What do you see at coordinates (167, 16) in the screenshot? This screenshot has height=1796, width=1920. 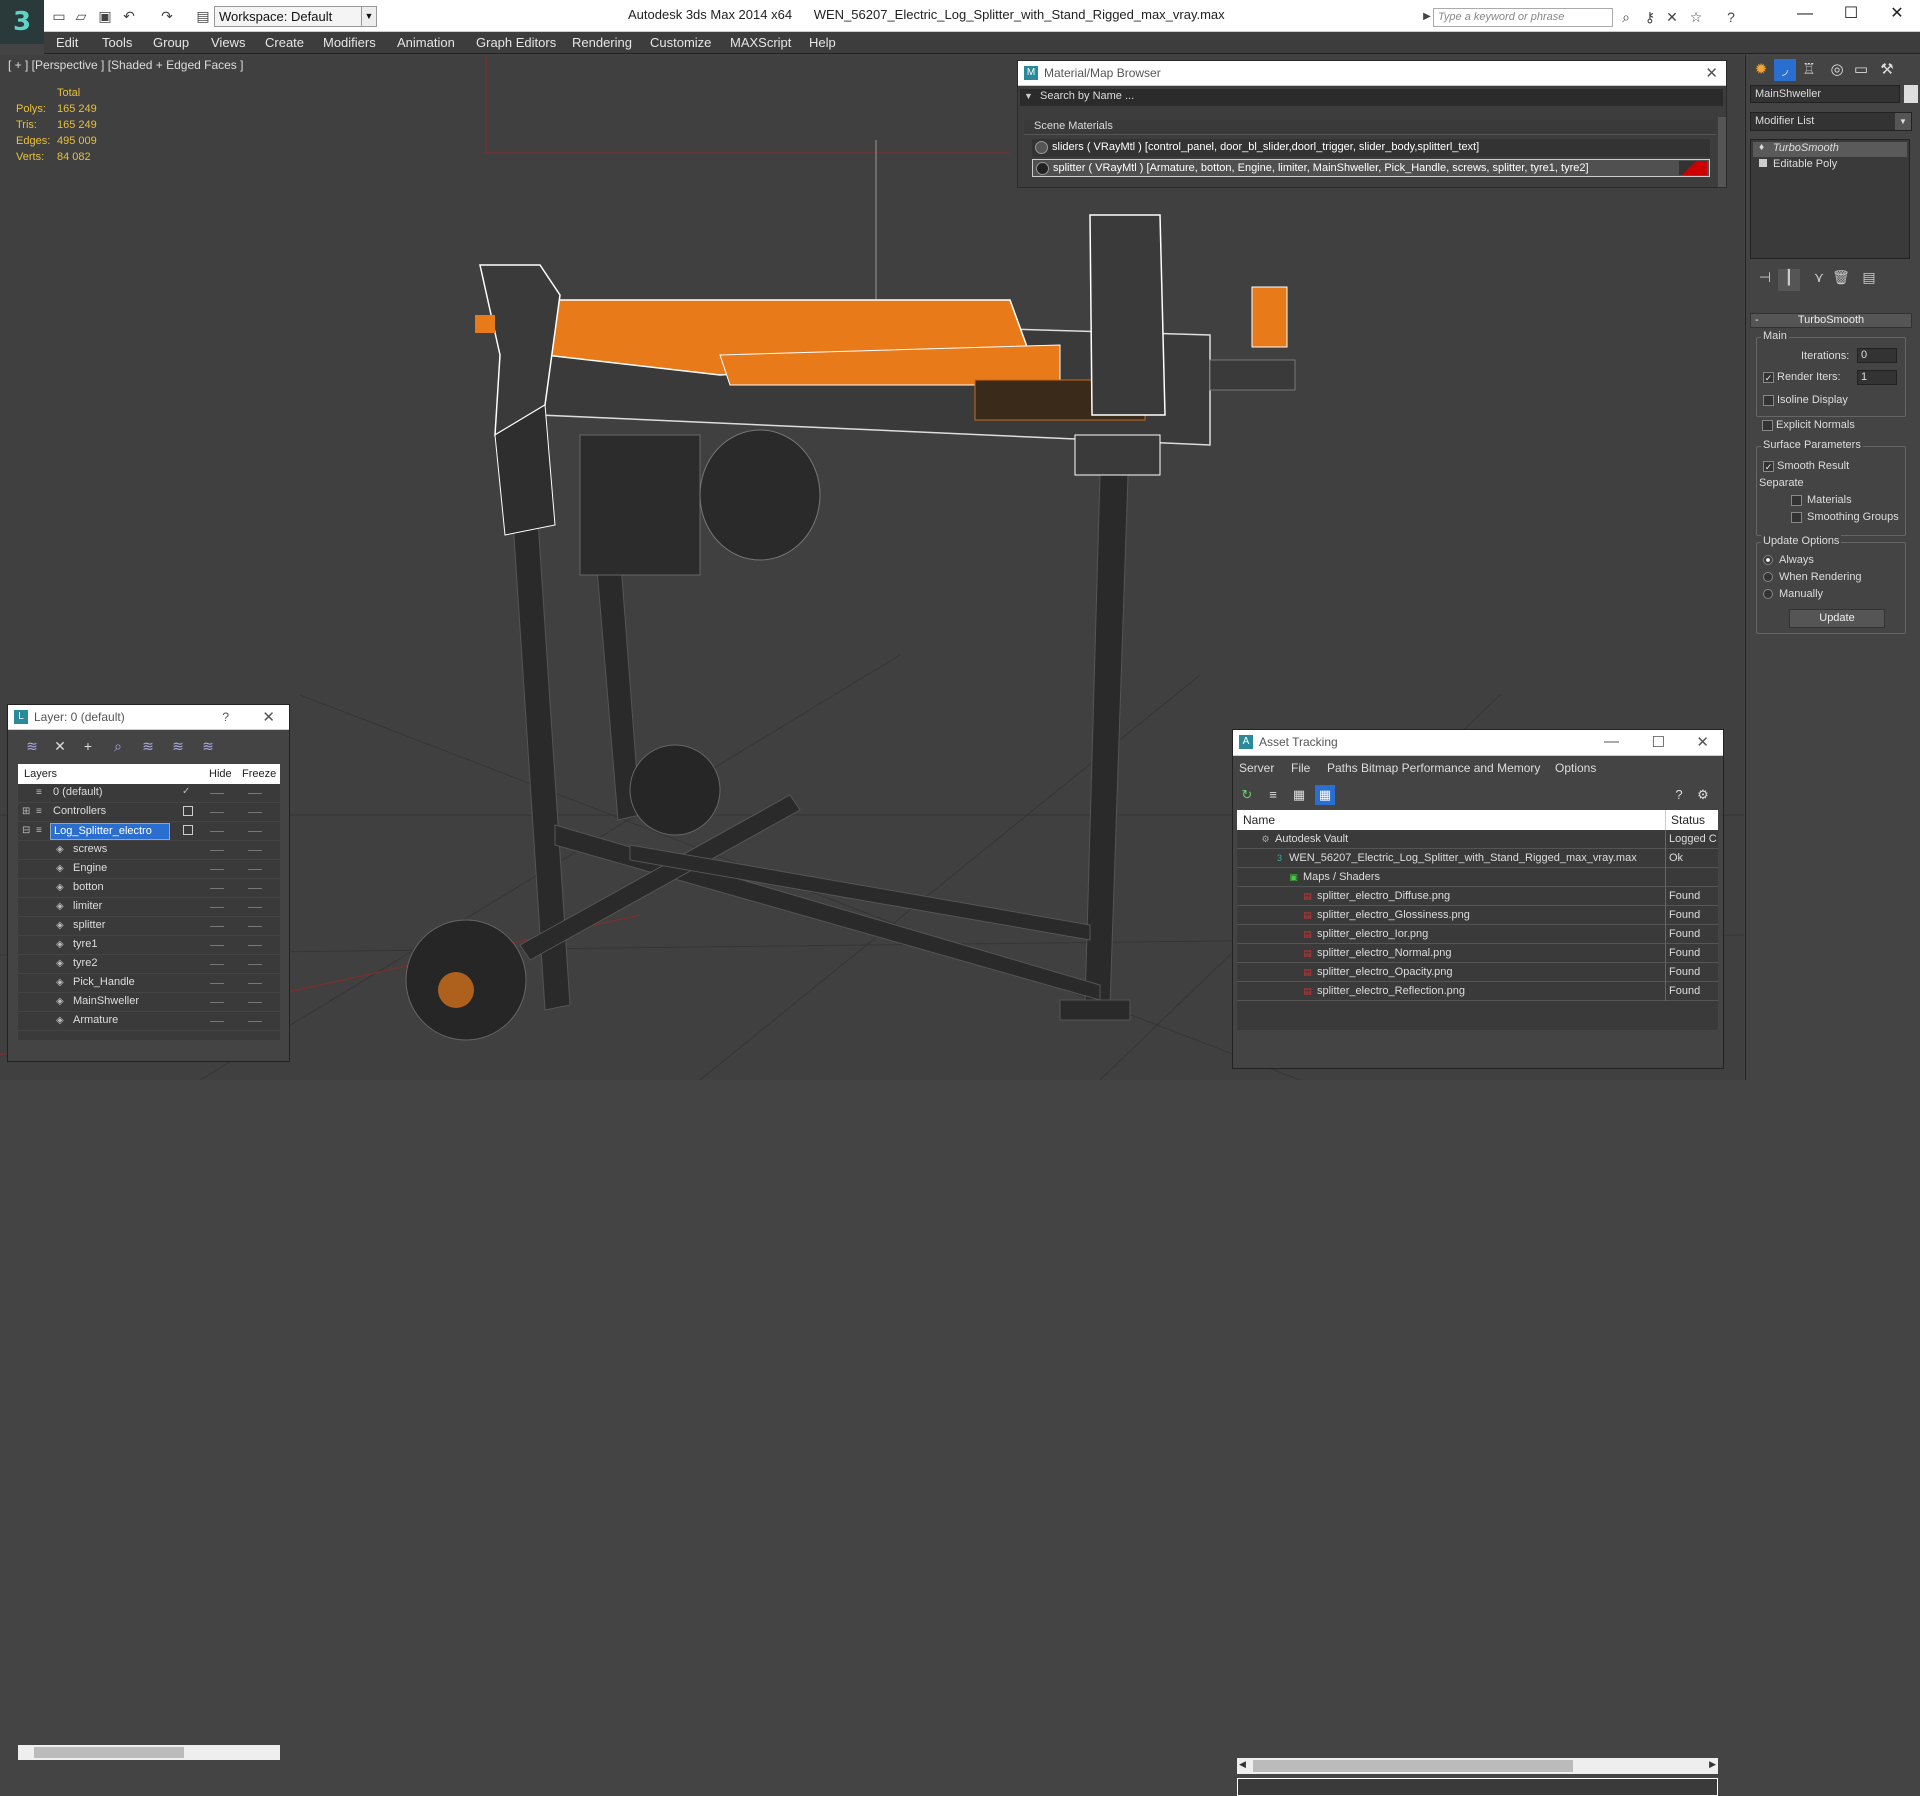 I see `redo-icon: ↷` at bounding box center [167, 16].